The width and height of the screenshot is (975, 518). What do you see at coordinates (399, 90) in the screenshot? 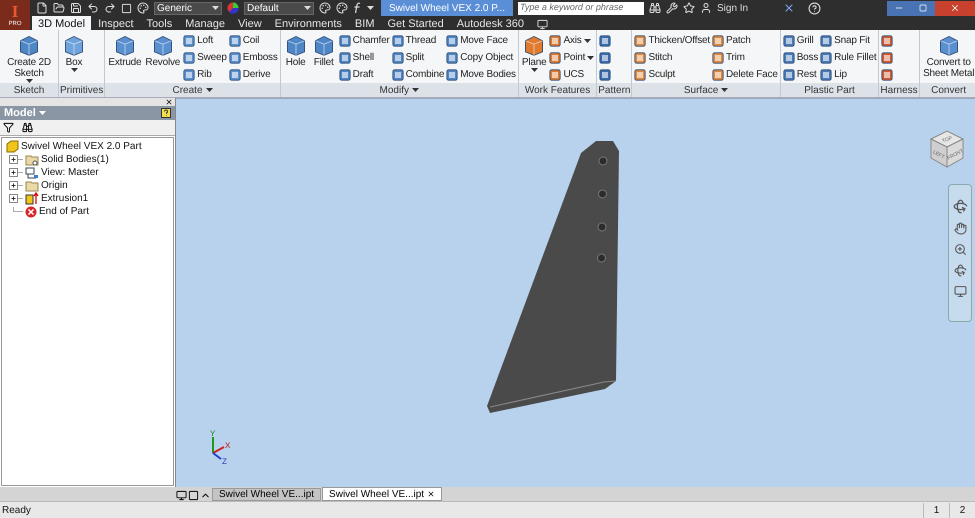
I see `panel-title-bar: Modify` at bounding box center [399, 90].